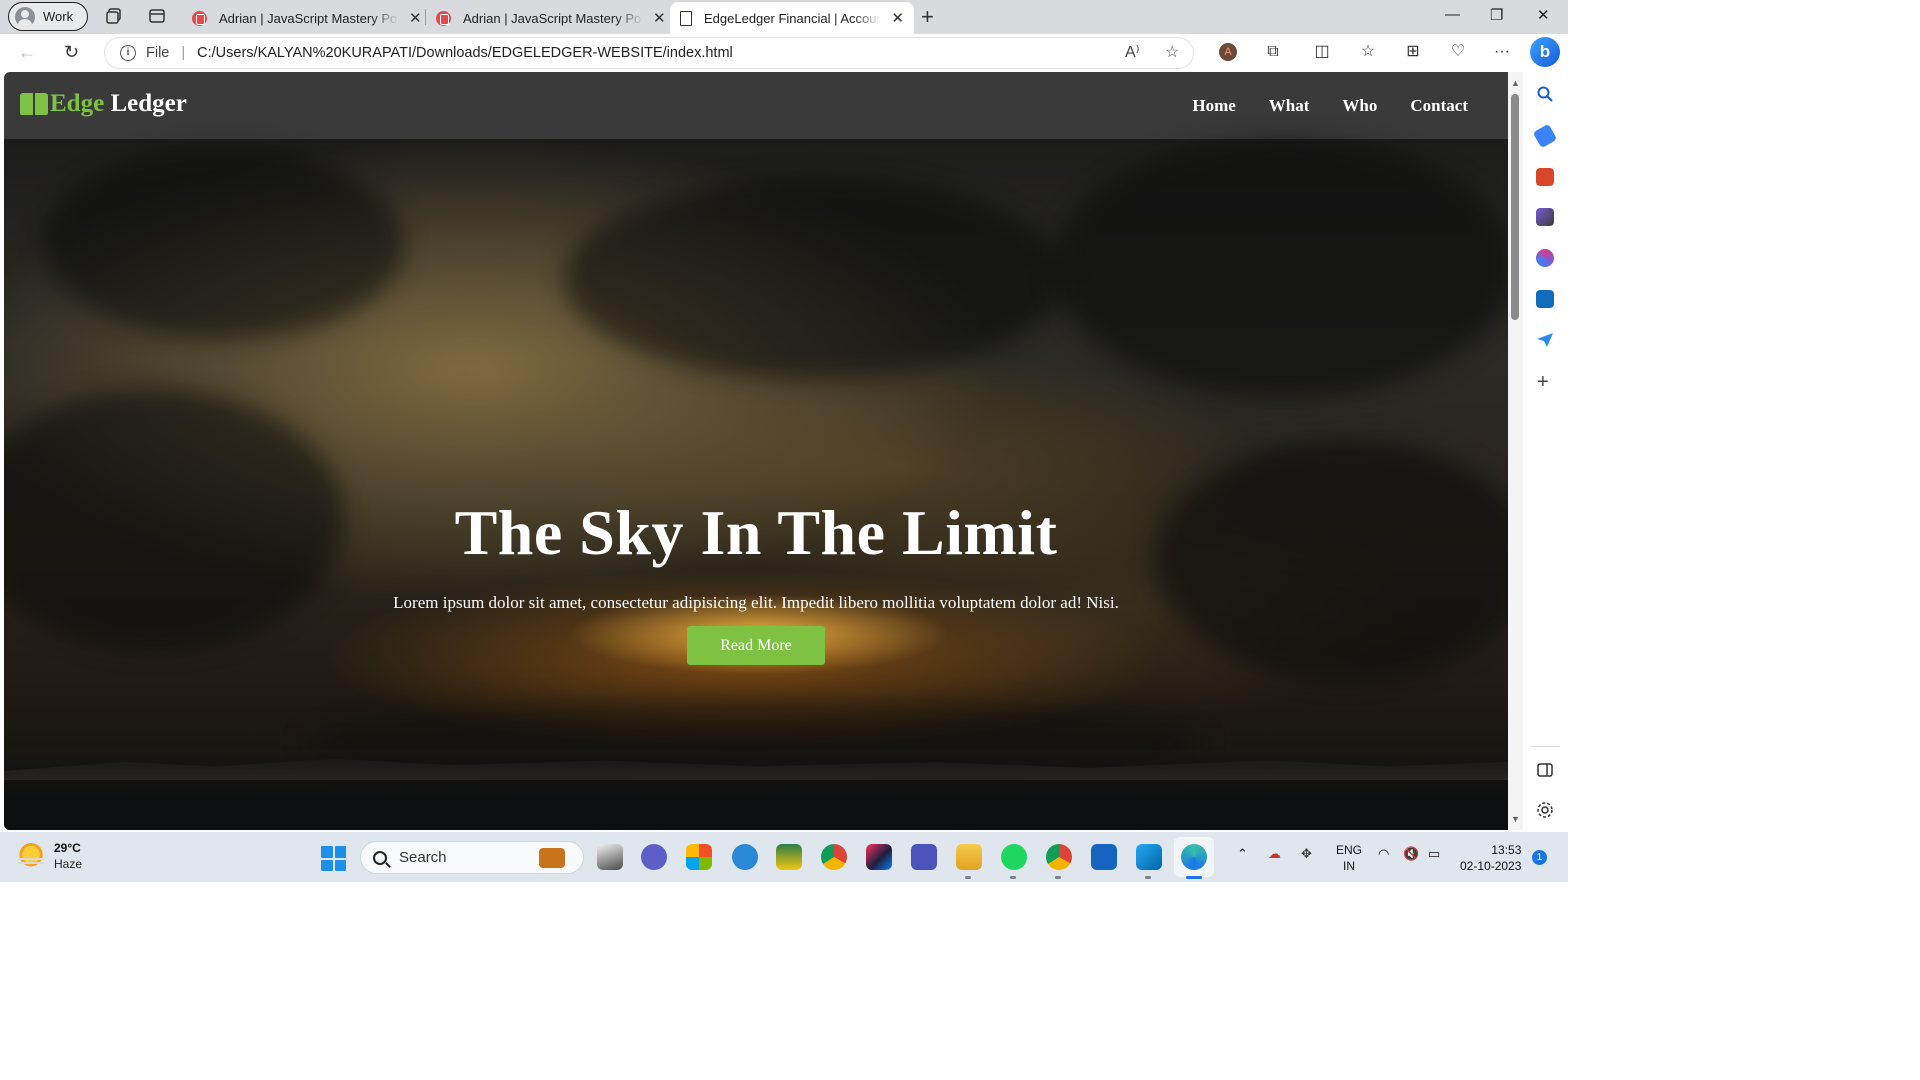  What do you see at coordinates (423, 857) in the screenshot?
I see `taskbar-search-label: Search` at bounding box center [423, 857].